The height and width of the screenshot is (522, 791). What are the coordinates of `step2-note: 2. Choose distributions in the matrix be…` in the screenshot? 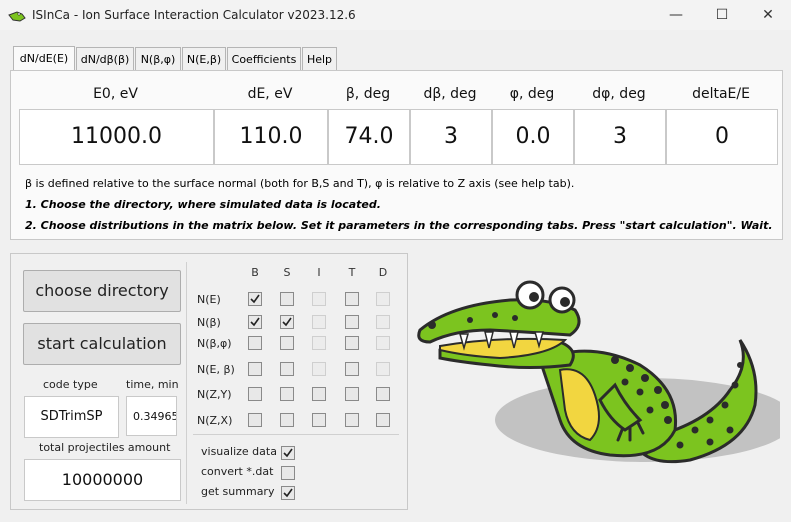 It's located at (399, 225).